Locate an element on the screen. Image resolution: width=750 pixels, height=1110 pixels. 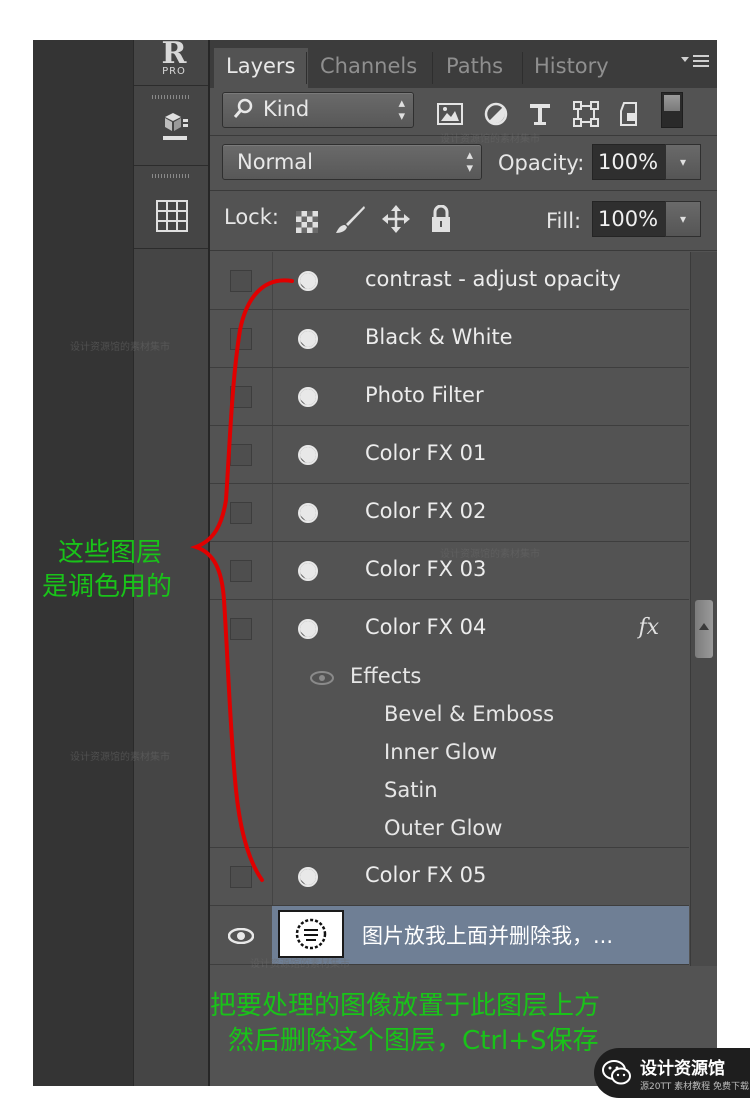
badge-title: 设计资源馆 is located at coordinates (682, 1069).